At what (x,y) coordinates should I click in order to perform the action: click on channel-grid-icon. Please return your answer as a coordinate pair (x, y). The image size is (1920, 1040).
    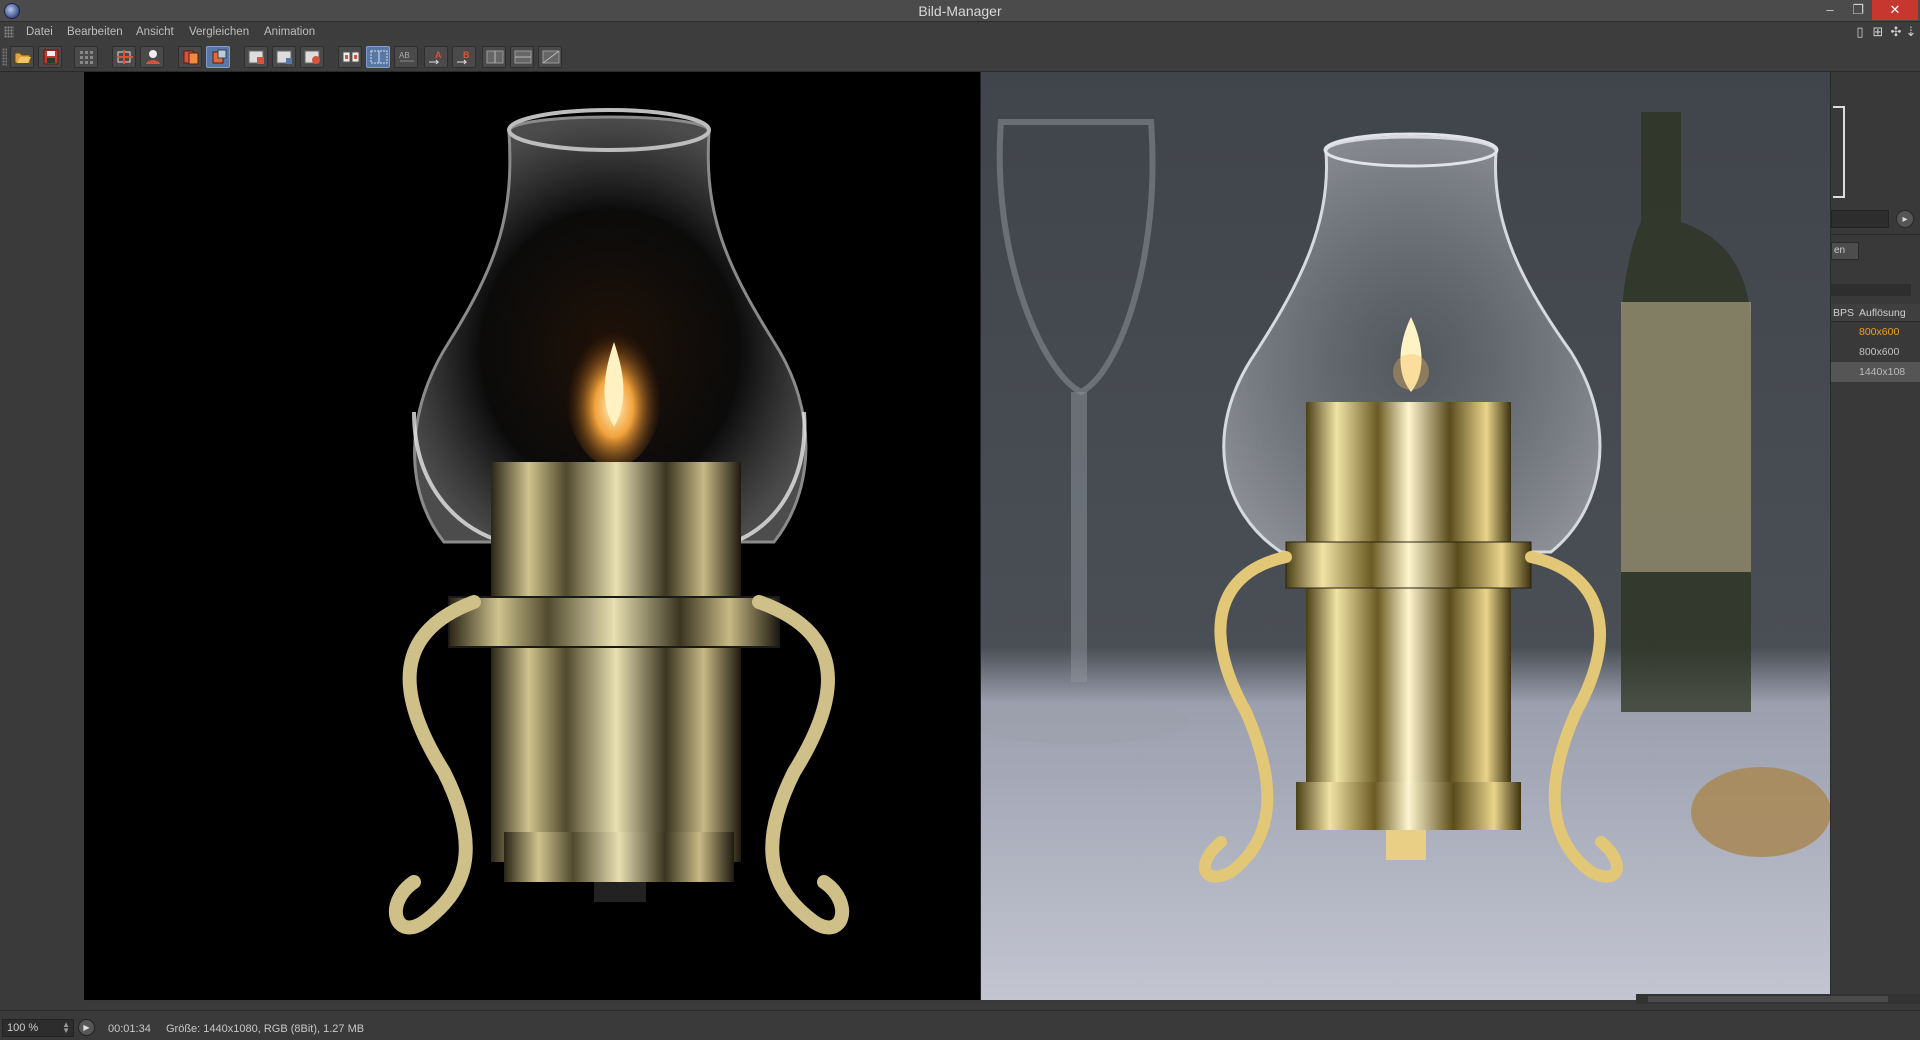
    Looking at the image, I should click on (86, 57).